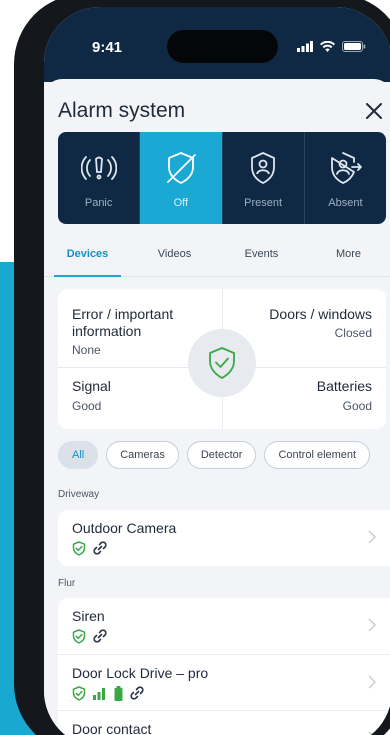  I want to click on battery-icon, so click(118, 693).